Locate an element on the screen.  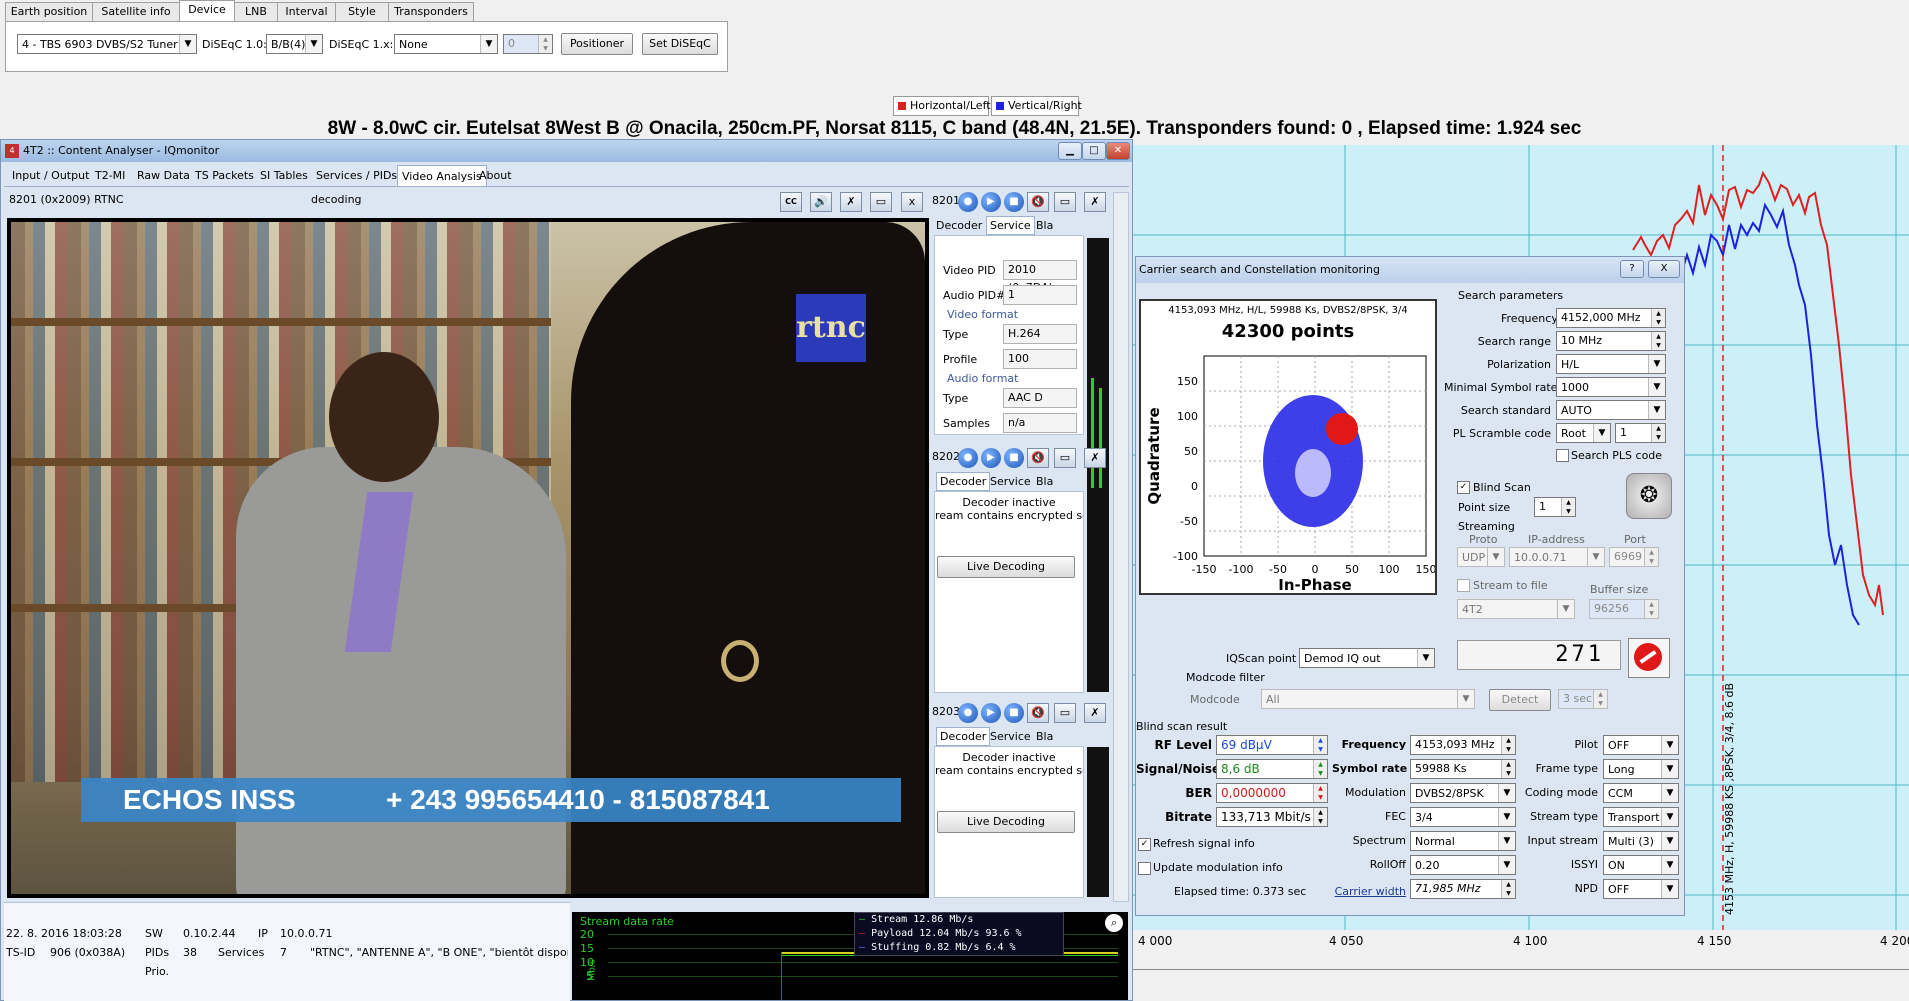
file-select: 4T2 ▼ is located at coordinates (1516, 609).